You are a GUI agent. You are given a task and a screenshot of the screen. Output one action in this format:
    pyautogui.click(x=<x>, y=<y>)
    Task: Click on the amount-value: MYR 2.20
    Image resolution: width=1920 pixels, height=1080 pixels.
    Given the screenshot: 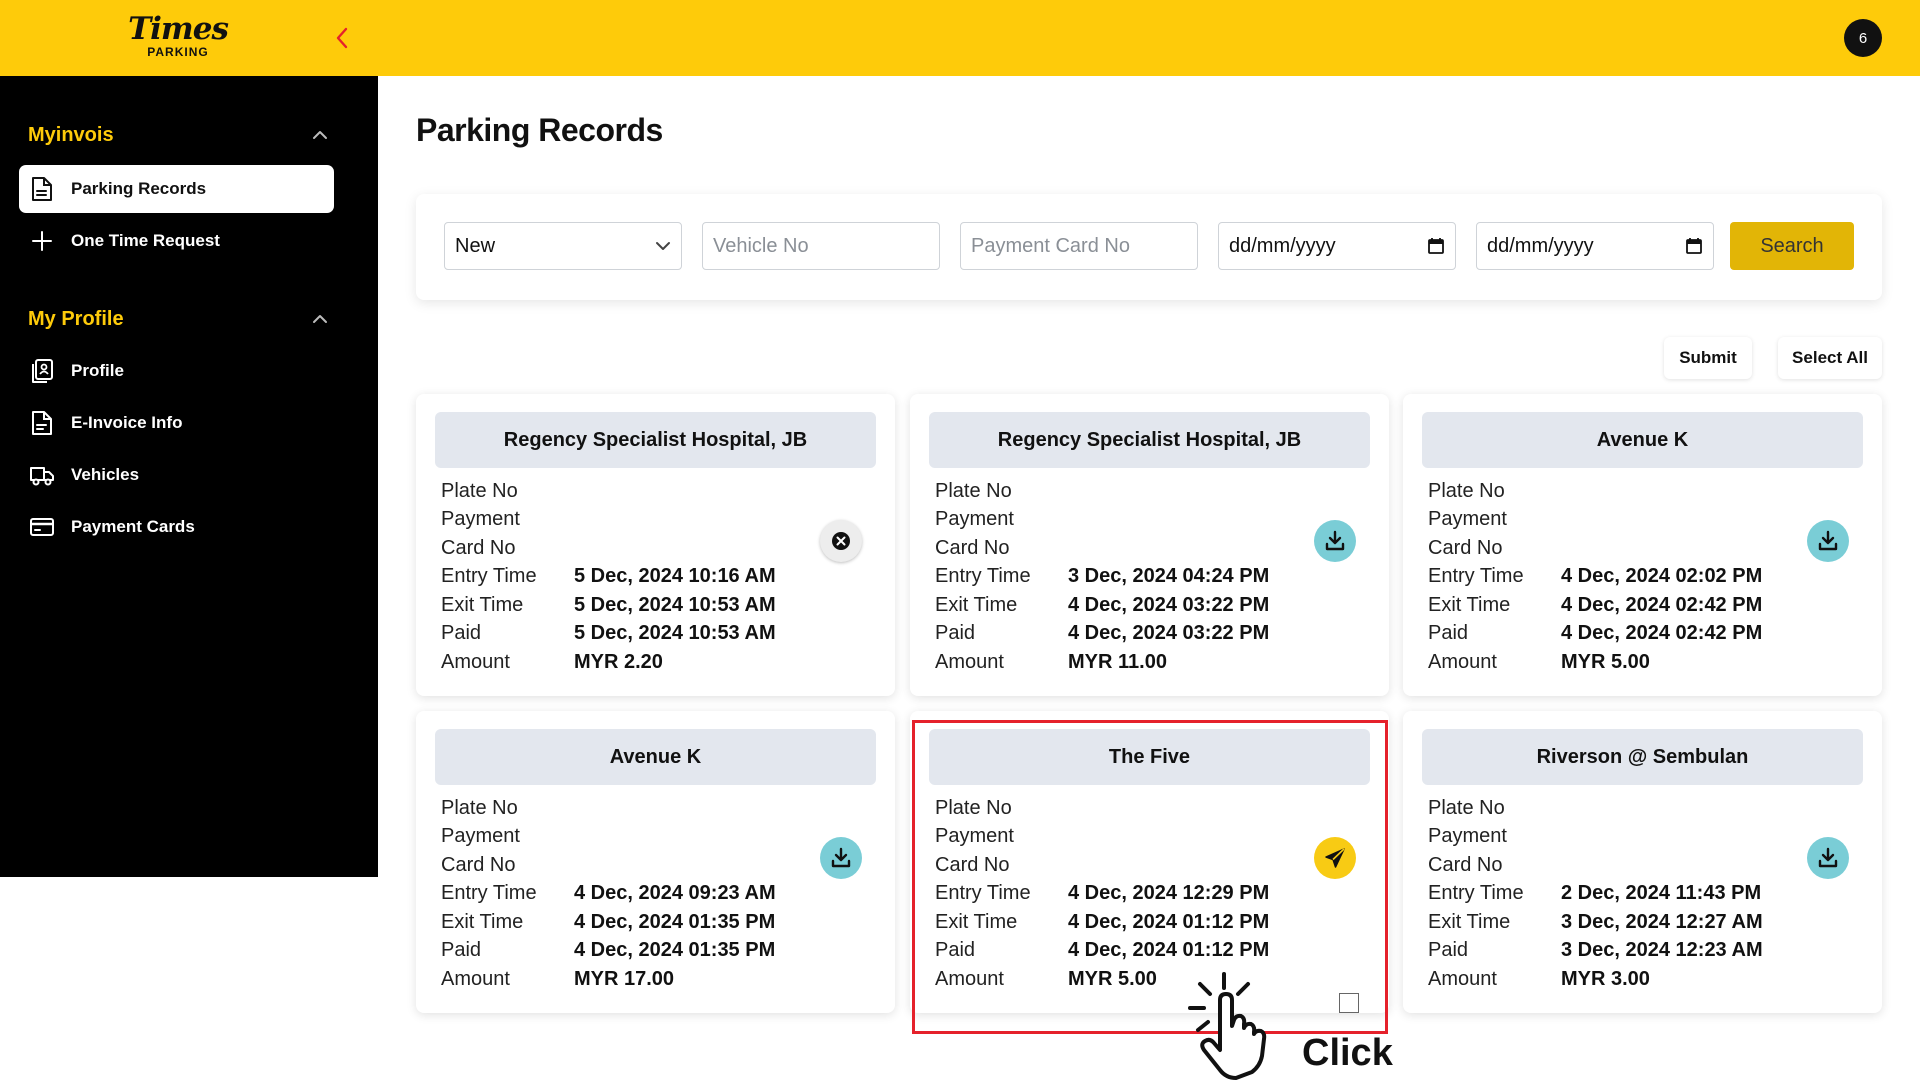 What is the action you would take?
    pyautogui.click(x=618, y=661)
    